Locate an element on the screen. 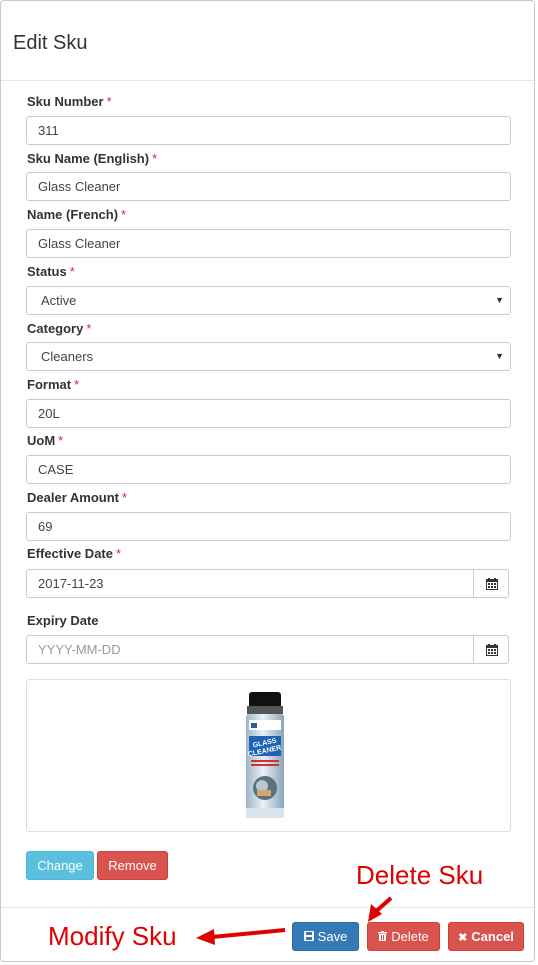 This screenshot has width=538, height=965. close-icon: ✖ is located at coordinates (463, 938).